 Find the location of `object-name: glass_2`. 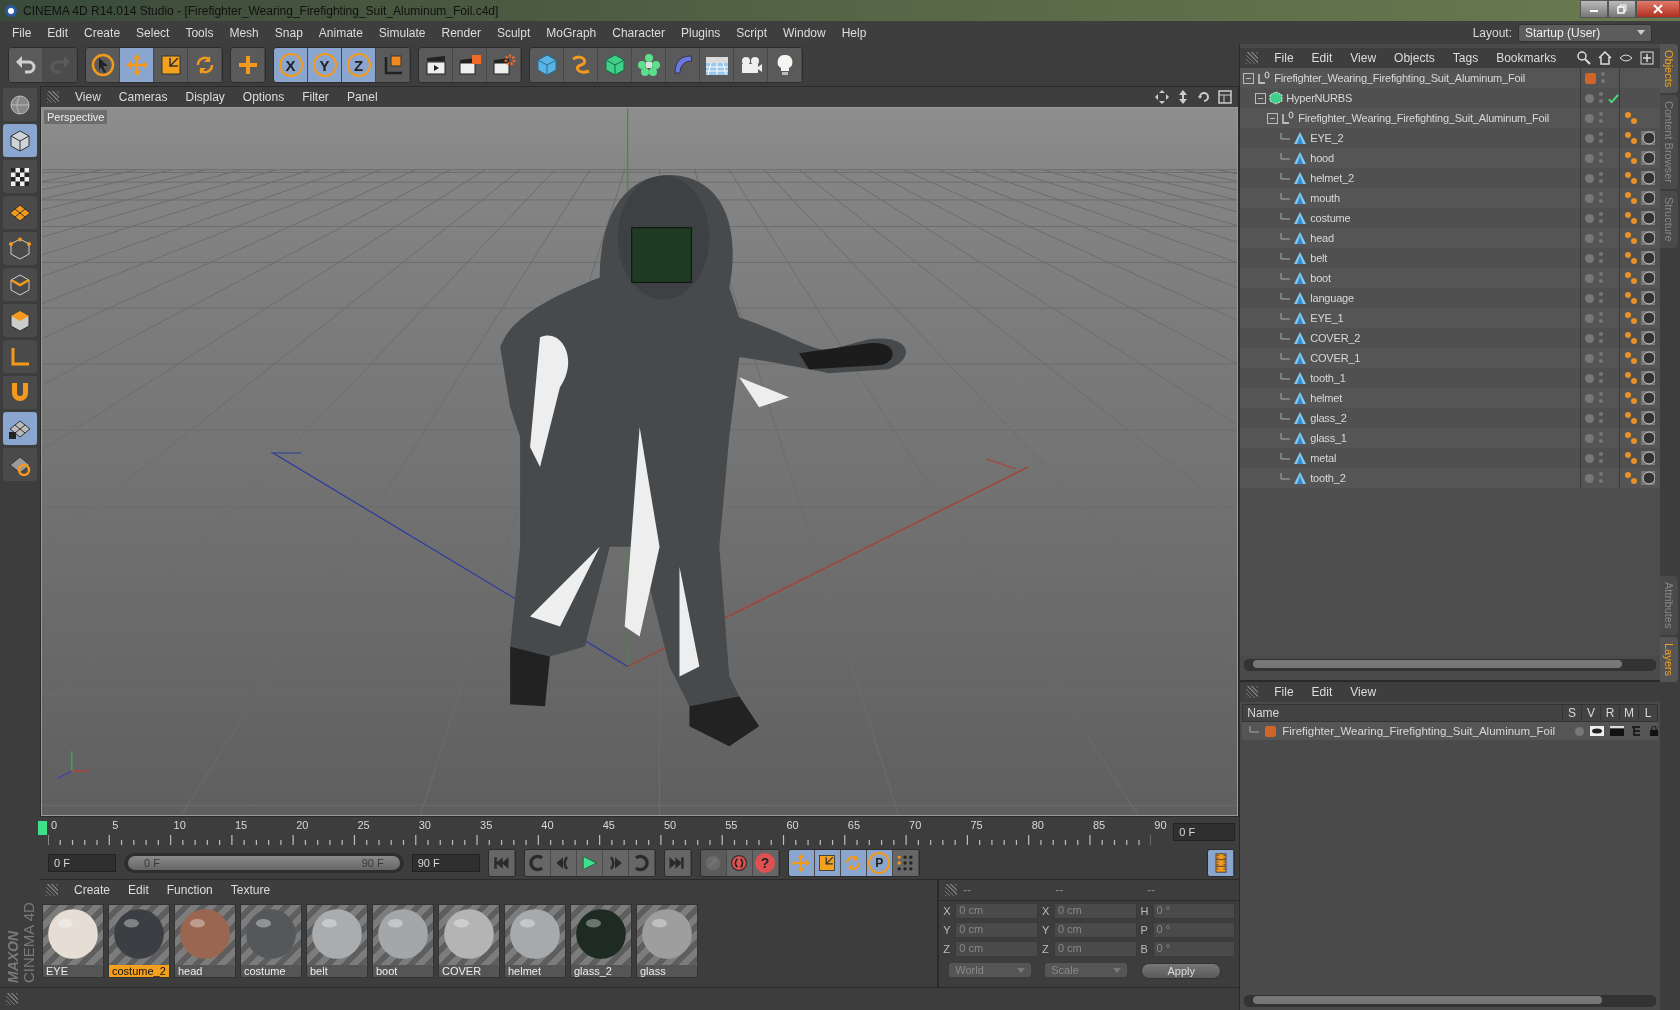

object-name: glass_2 is located at coordinates (1328, 418).